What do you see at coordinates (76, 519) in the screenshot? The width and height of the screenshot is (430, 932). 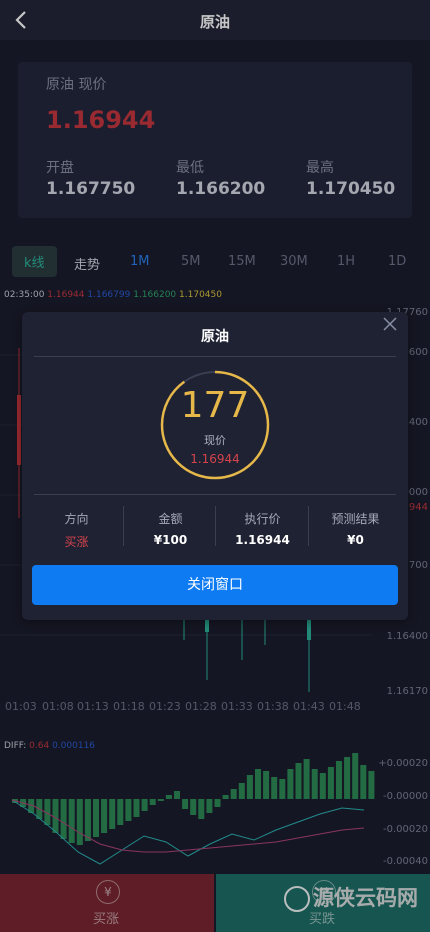 I see `direction-header: 方向` at bounding box center [76, 519].